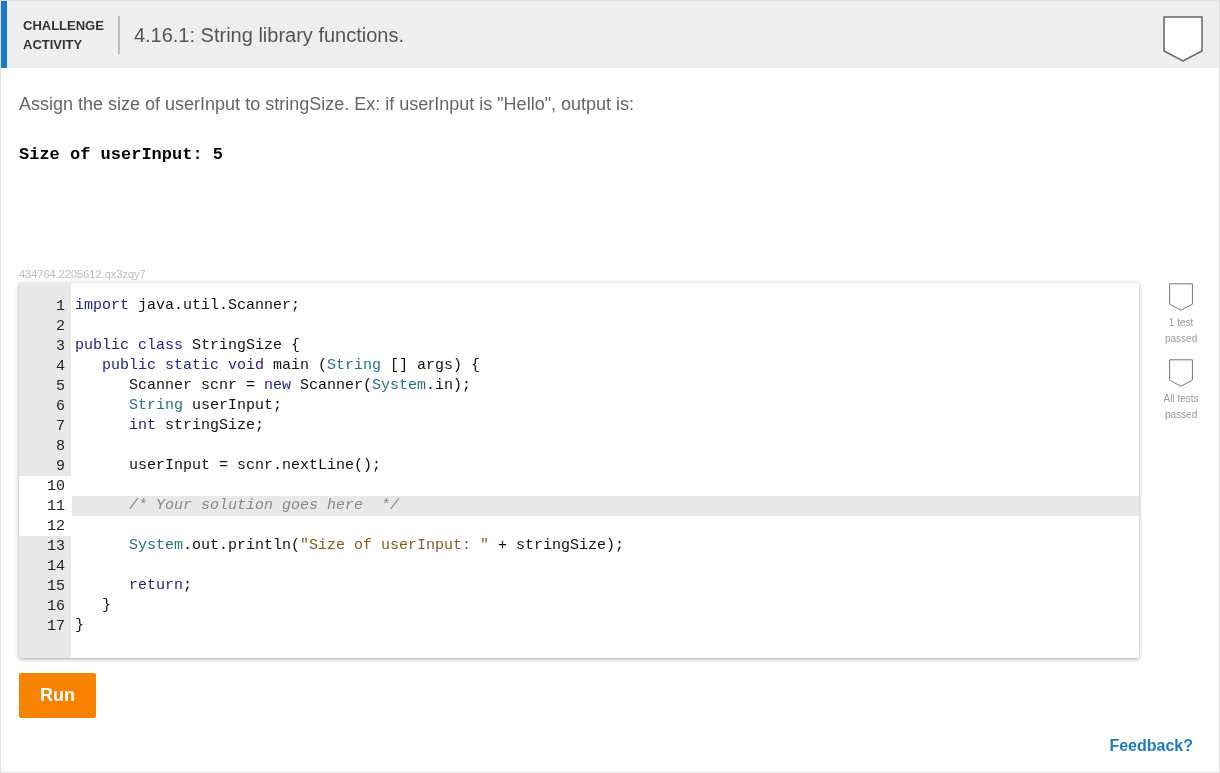 This screenshot has height=773, width=1220. Describe the element at coordinates (606, 466) in the screenshot. I see `code-line: userInput = scnr.nextLine();` at that location.